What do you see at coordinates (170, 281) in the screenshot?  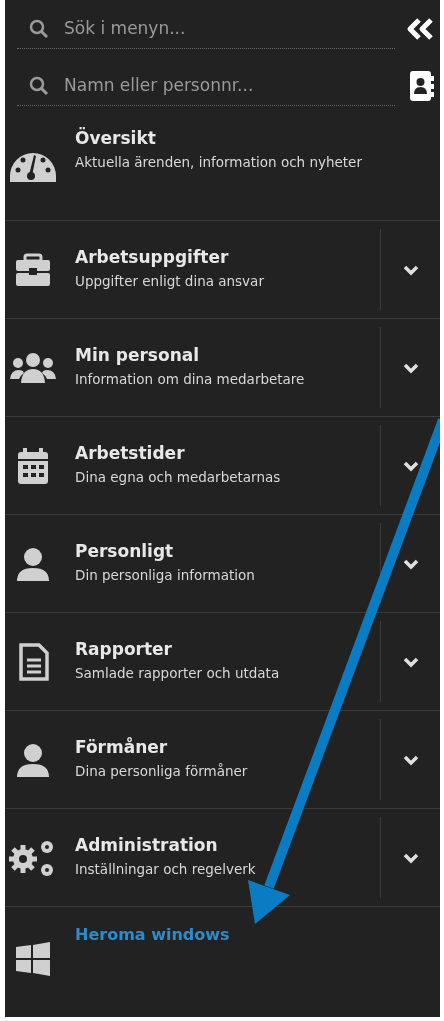 I see `menu-item-description: Uppgifter enligt dina ansvar` at bounding box center [170, 281].